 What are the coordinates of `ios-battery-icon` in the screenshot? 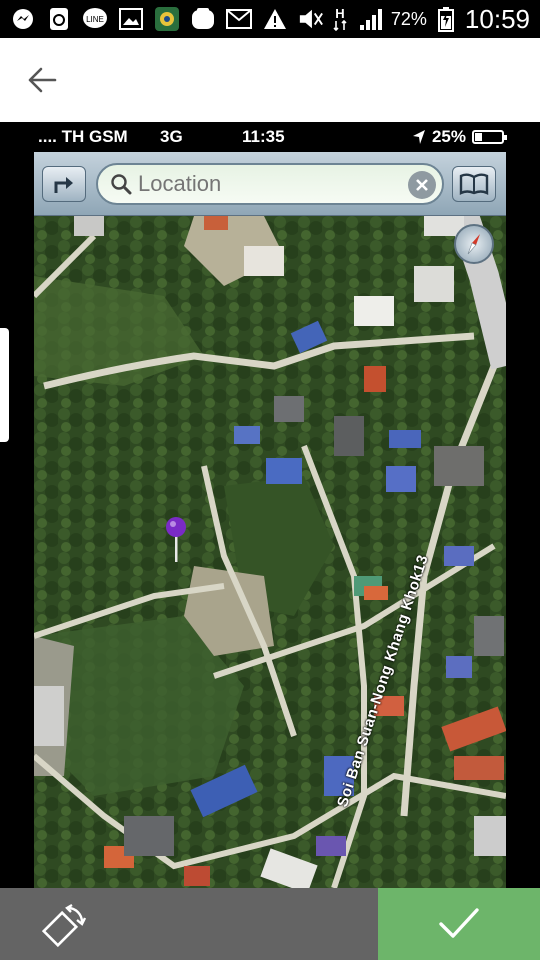 It's located at (489, 137).